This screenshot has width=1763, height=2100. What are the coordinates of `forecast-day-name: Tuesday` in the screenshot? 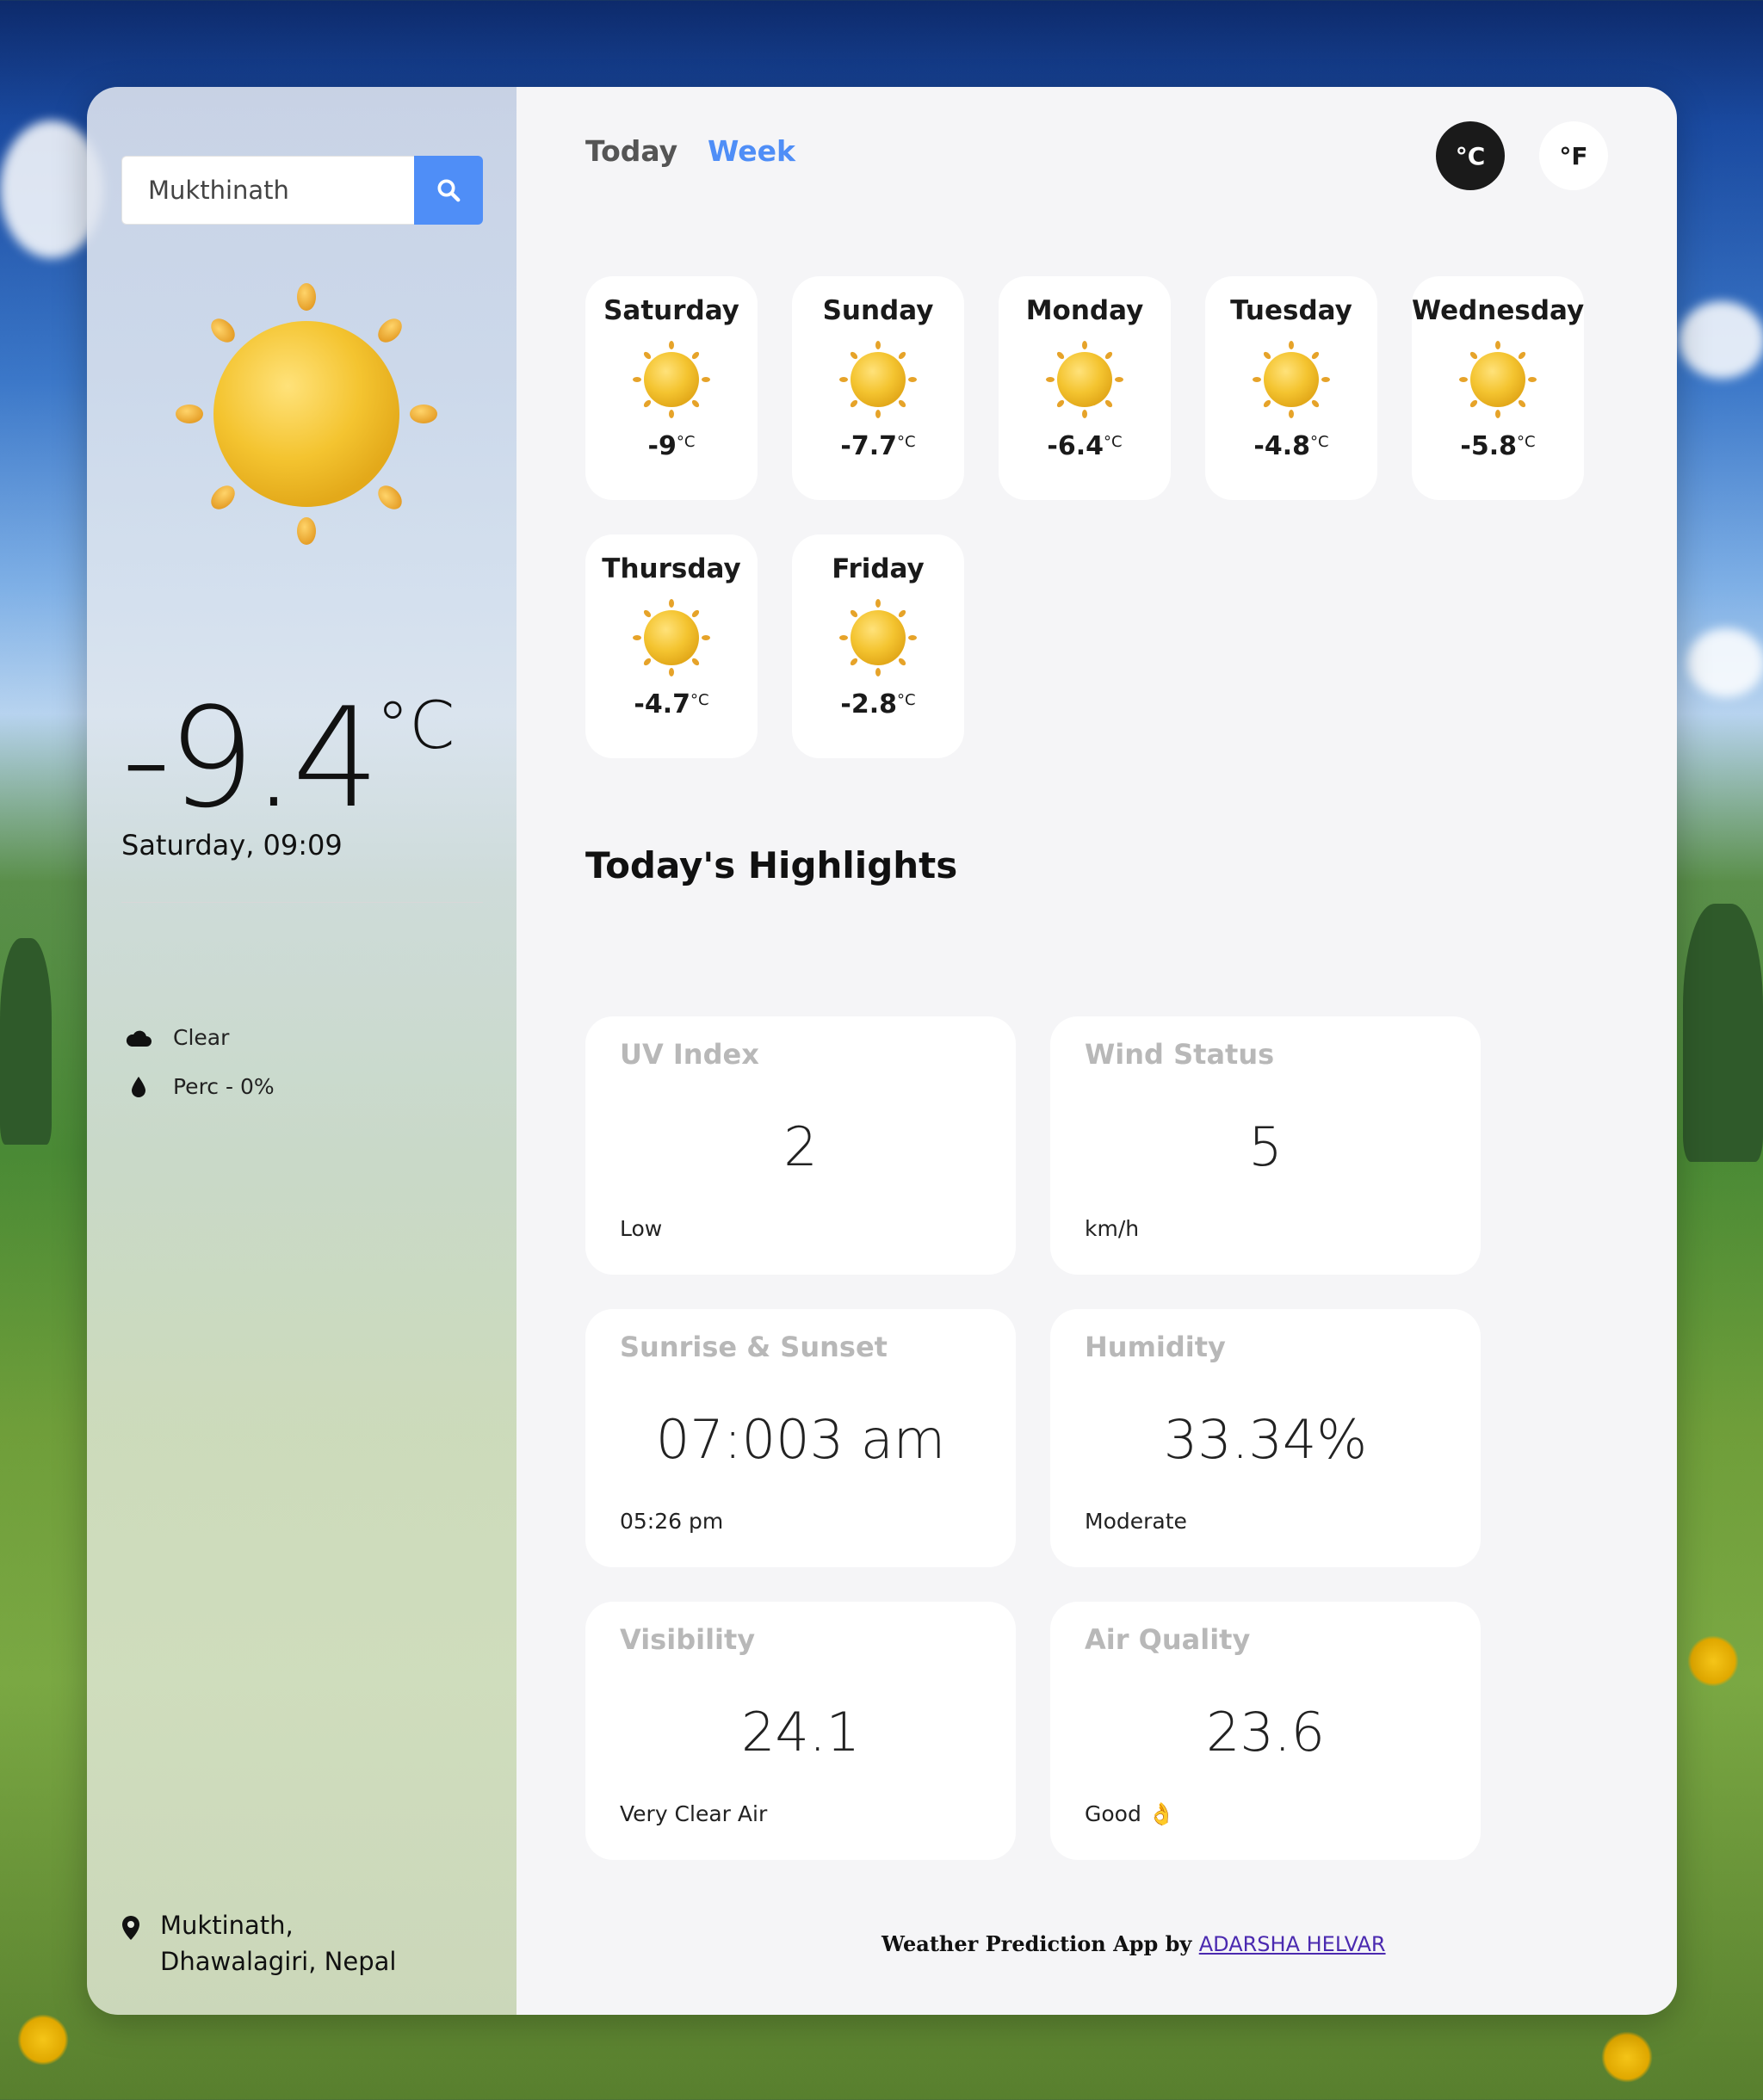 It's located at (1291, 310).